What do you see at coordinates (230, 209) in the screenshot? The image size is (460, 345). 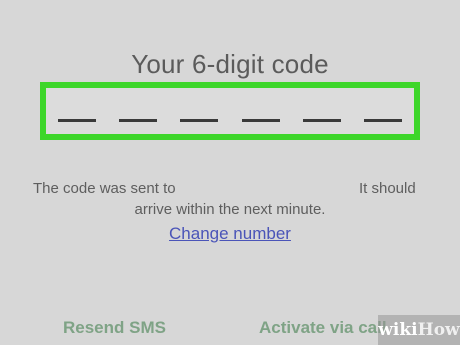 I see `sent-info-line2: arrive within the next minute.` at bounding box center [230, 209].